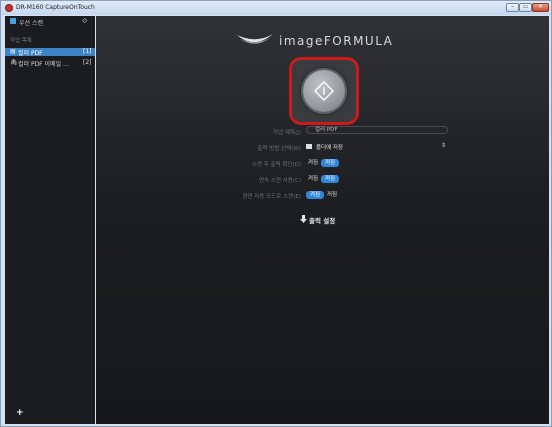  What do you see at coordinates (14, 62) in the screenshot?
I see `paperclip-icon: 🖇` at bounding box center [14, 62].